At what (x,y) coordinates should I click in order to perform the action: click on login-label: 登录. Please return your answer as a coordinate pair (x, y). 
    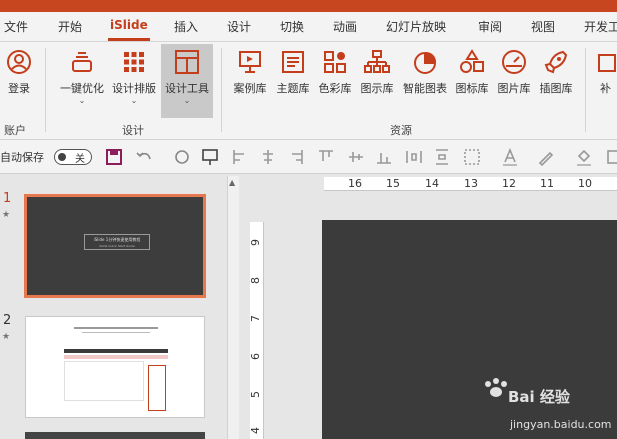
    Looking at the image, I should click on (19, 88).